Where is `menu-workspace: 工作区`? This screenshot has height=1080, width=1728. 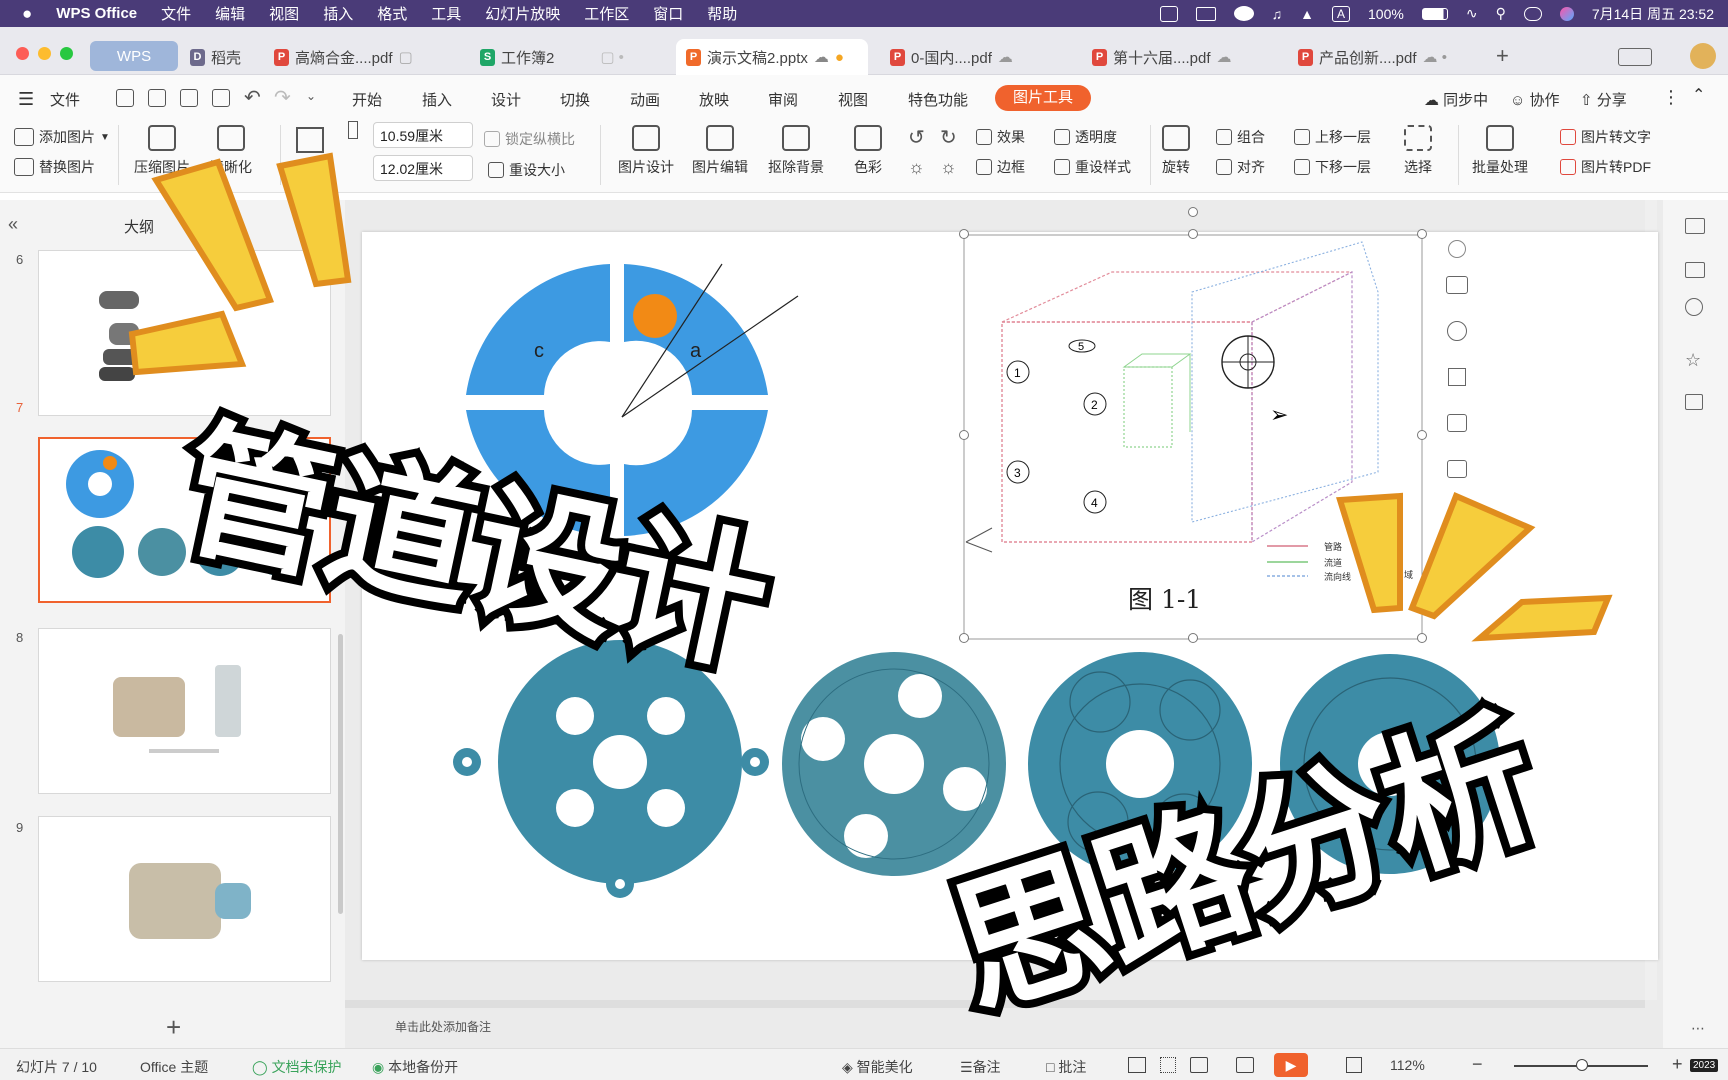
menu-workspace: 工作区 is located at coordinates (606, 13).